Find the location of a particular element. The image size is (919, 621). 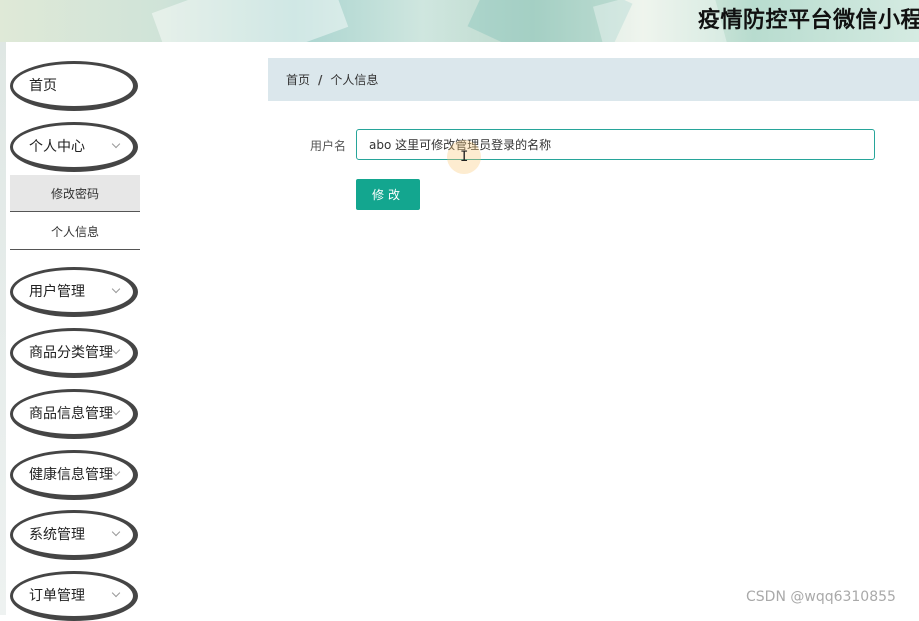

sidebar-item-product-management: 商品信息管理 is located at coordinates (74, 414).